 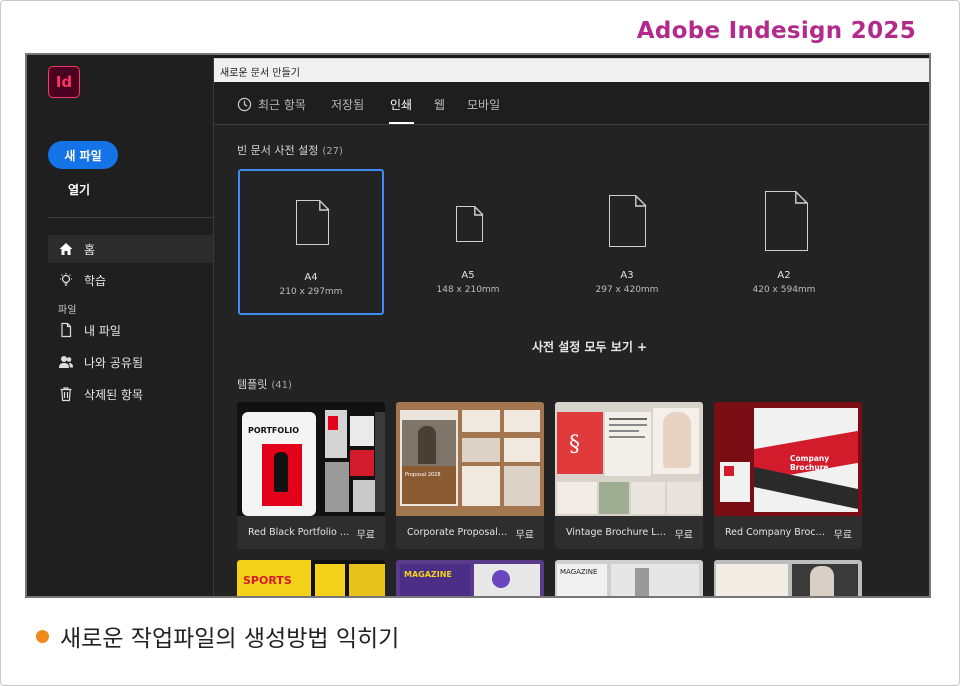 What do you see at coordinates (114, 362) in the screenshot?
I see `sidebar-item-label: 나와 공유됨` at bounding box center [114, 362].